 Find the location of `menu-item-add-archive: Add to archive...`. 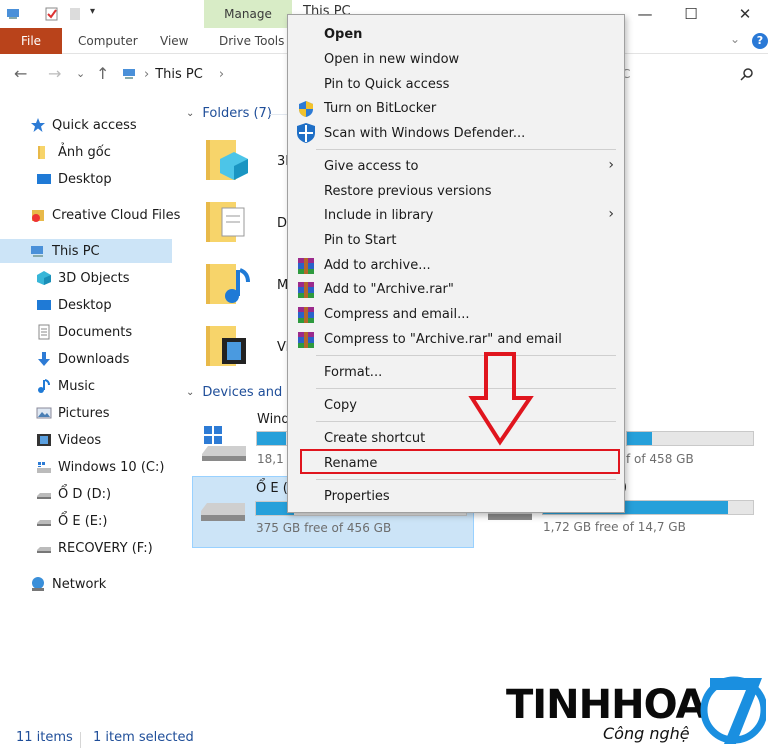

menu-item-add-archive: Add to archive... is located at coordinates (456, 265).